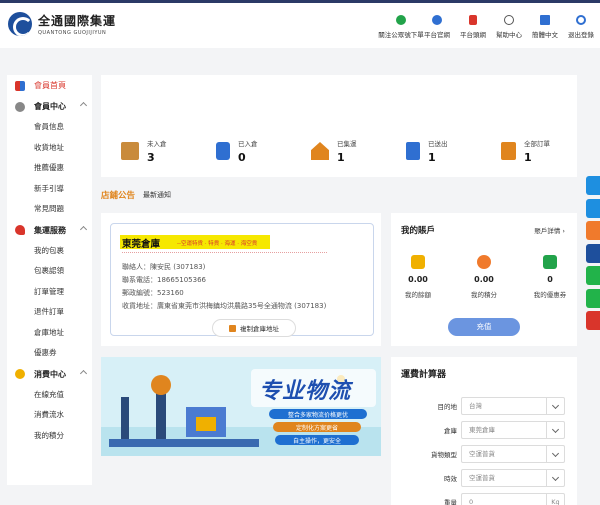 This screenshot has height=505, width=600. I want to click on weight-input: 0 Kg, so click(513, 499).